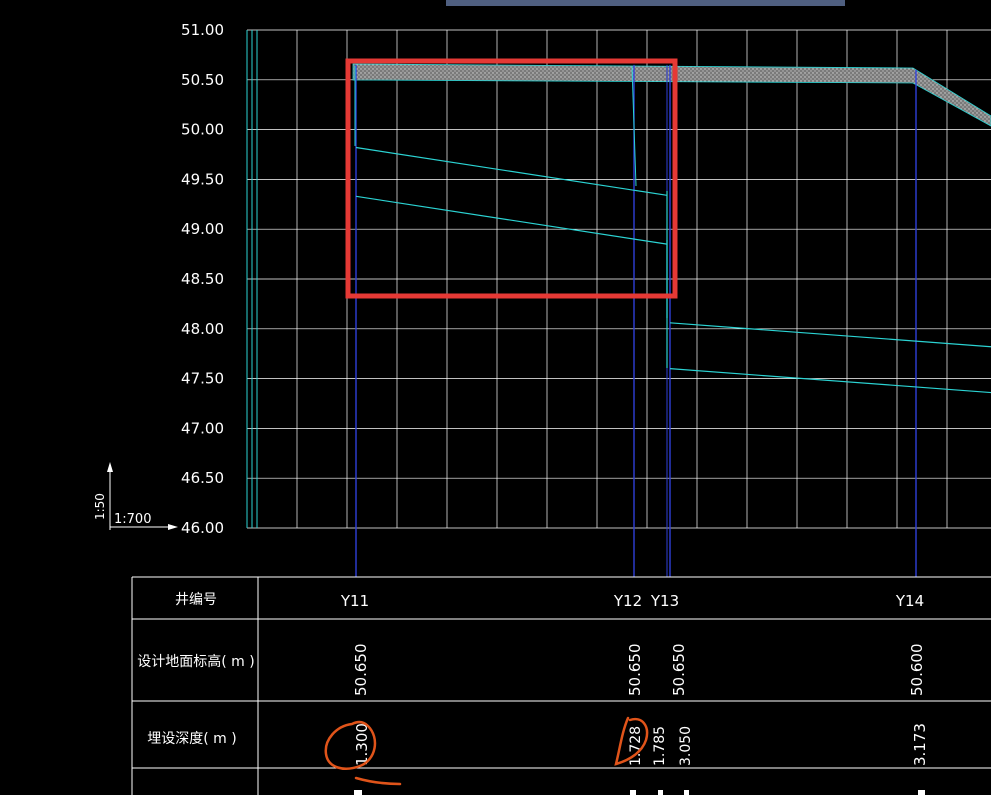 This screenshot has width=991, height=795. What do you see at coordinates (202, 379) in the screenshot?
I see `y-tick-label: 47.50` at bounding box center [202, 379].